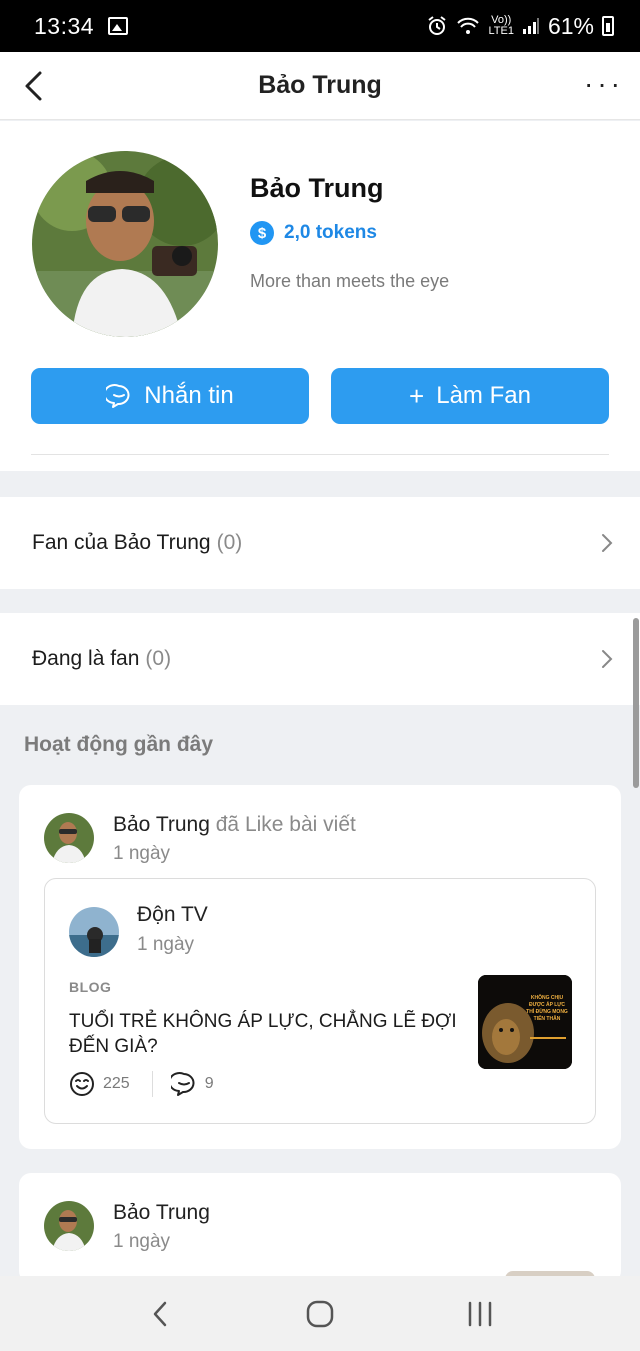  I want to click on post-stats: 225 9, so click(141, 1084).